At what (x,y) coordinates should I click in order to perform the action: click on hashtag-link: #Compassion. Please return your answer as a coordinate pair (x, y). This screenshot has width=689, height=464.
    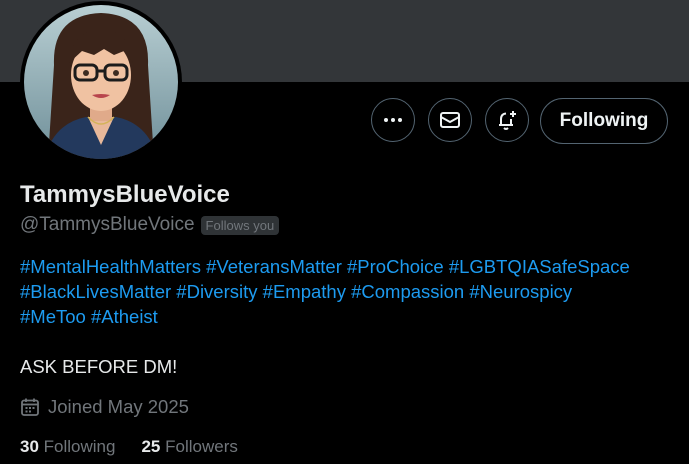
    Looking at the image, I should click on (407, 291).